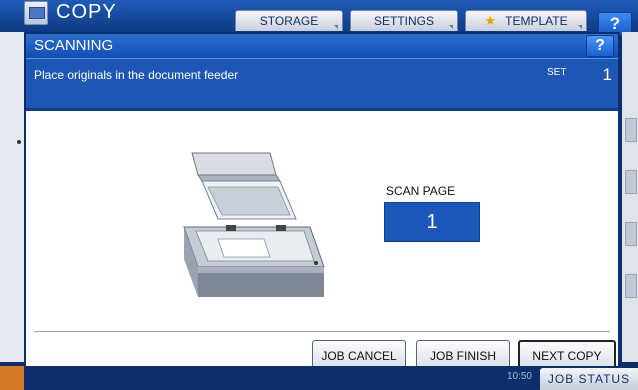 The image size is (638, 390). Describe the element at coordinates (322, 331) in the screenshot. I see `divider` at that location.